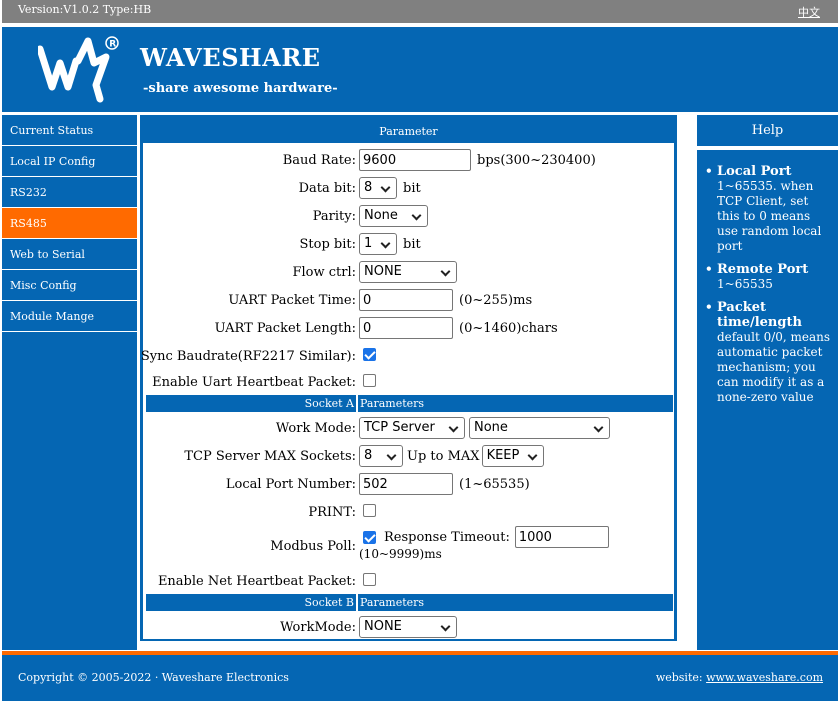 The width and height of the screenshot is (838, 703). I want to click on flow-ctrl-value: NONE, so click(383, 271).